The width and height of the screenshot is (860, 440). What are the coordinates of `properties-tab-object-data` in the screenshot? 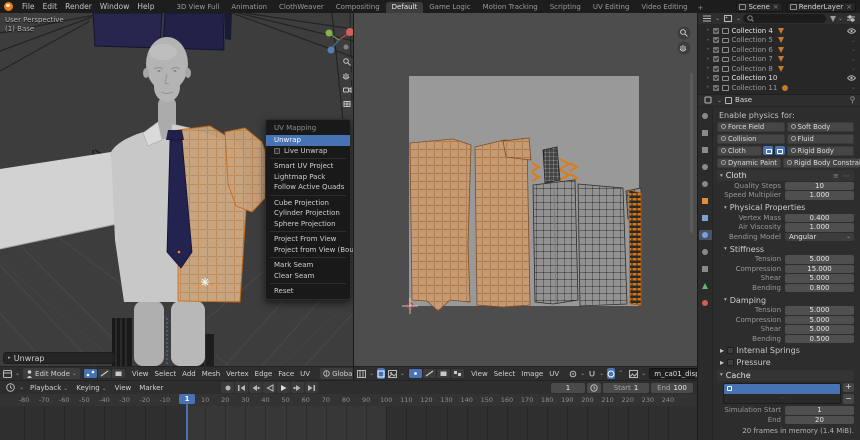 It's located at (705, 286).